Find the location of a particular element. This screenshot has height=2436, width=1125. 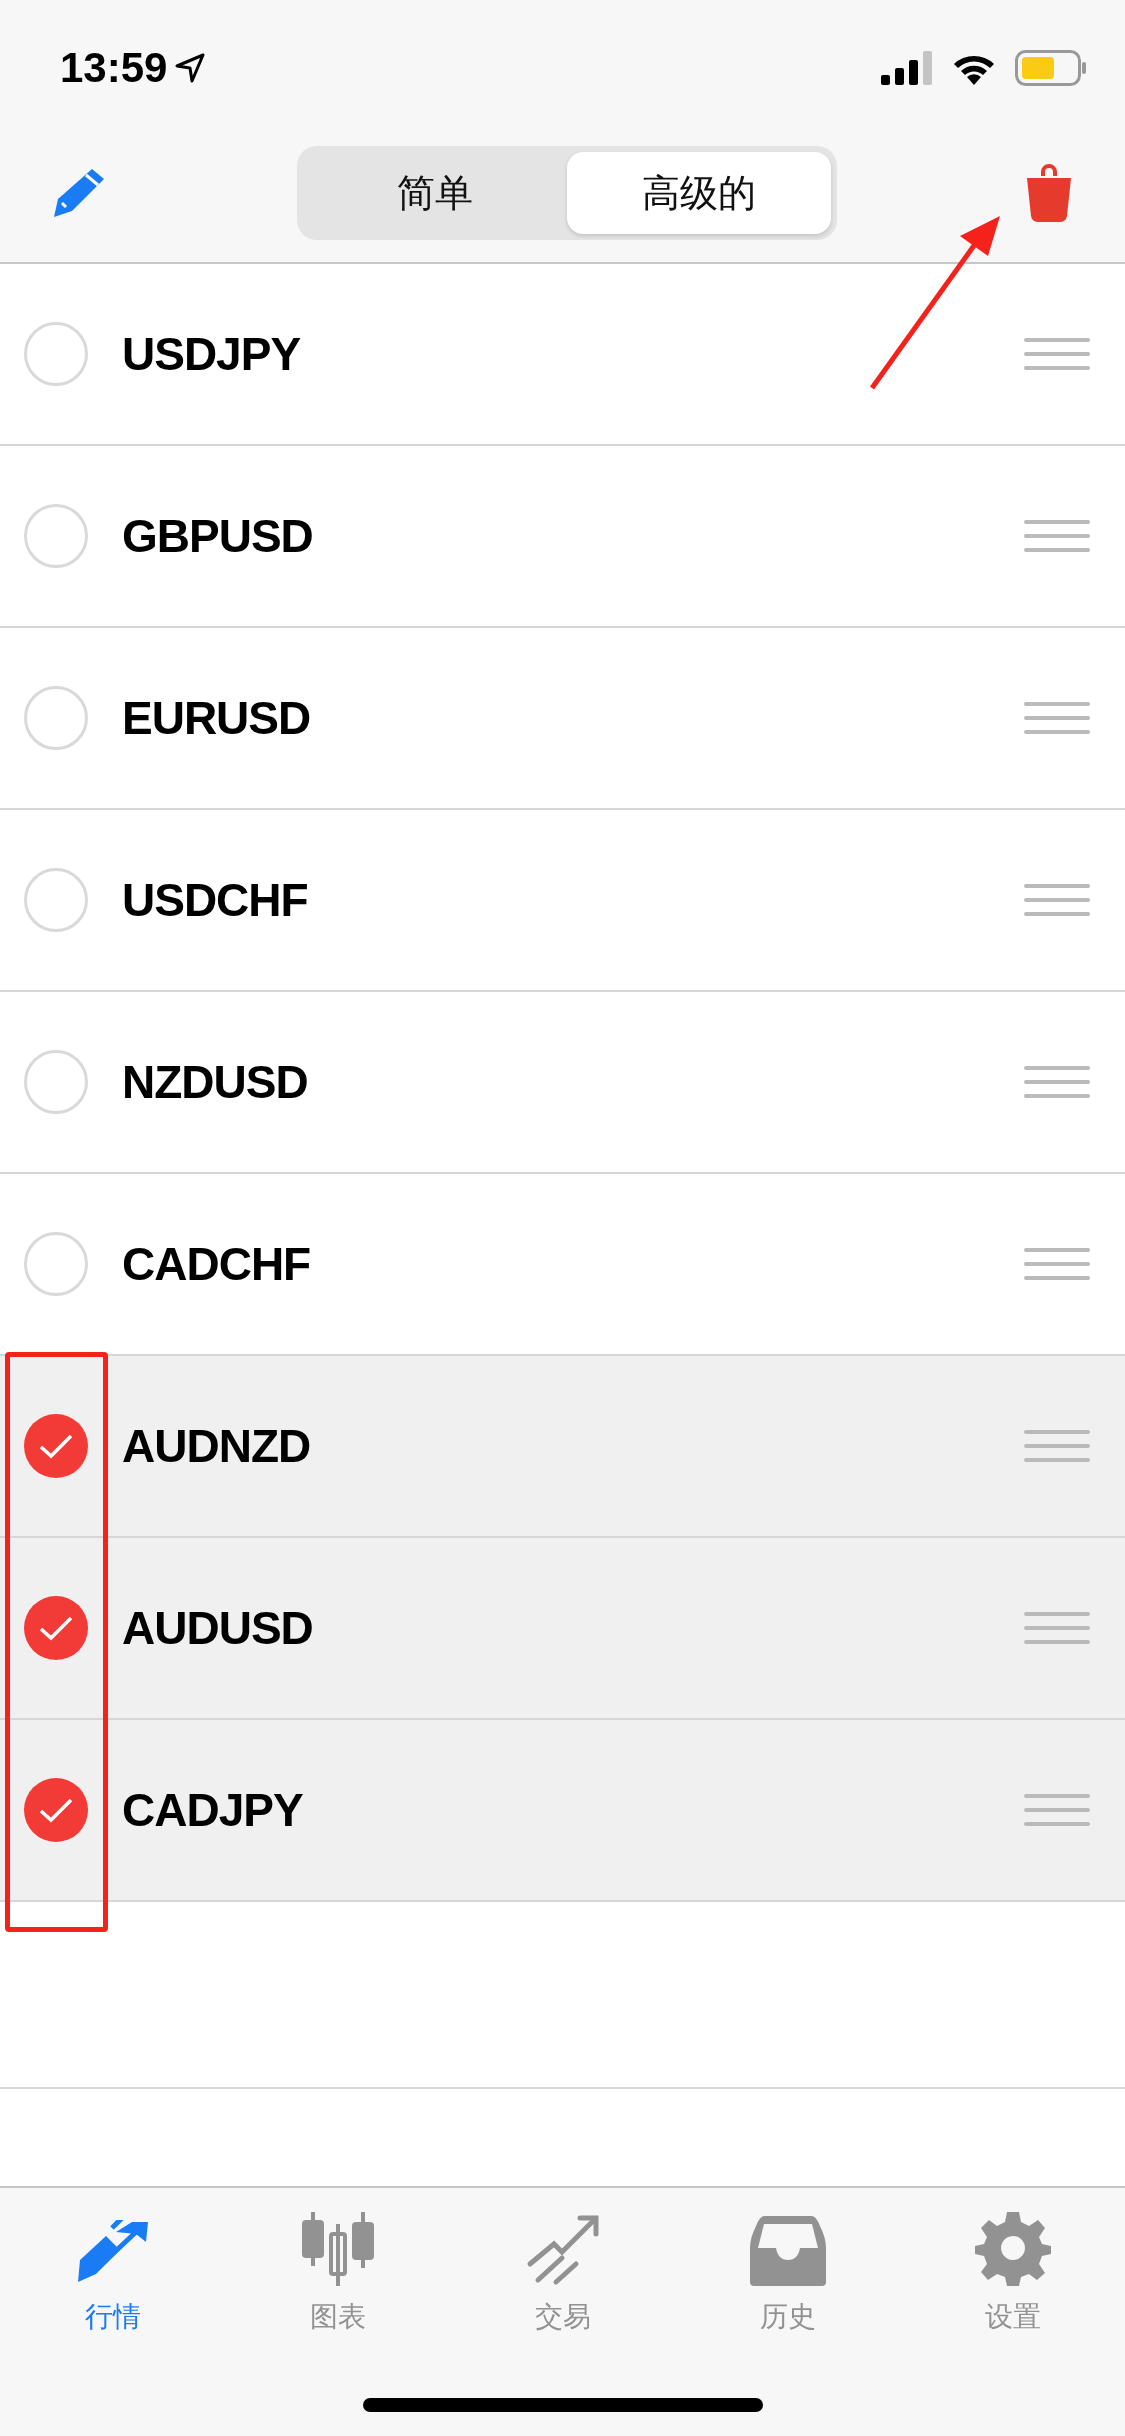

settings-icon is located at coordinates (1012, 2248).